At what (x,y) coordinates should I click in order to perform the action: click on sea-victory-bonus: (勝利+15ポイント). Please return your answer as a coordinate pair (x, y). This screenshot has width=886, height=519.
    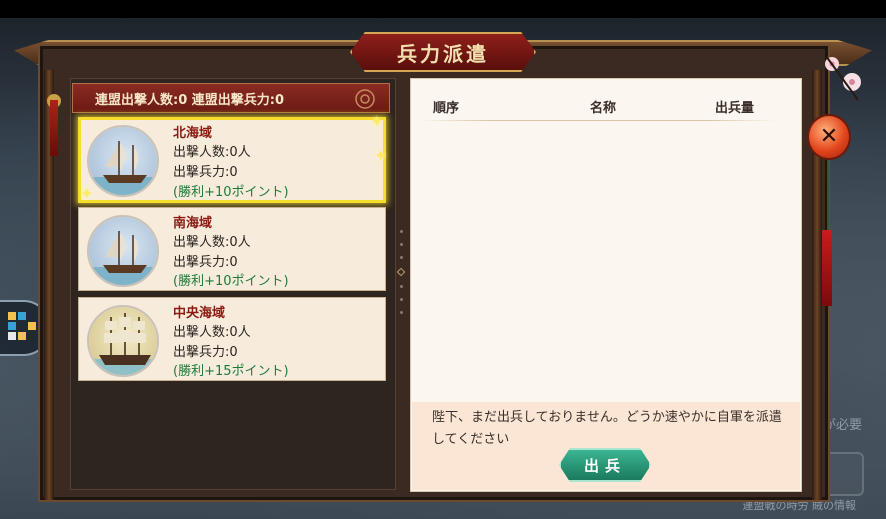
    Looking at the image, I should click on (231, 371).